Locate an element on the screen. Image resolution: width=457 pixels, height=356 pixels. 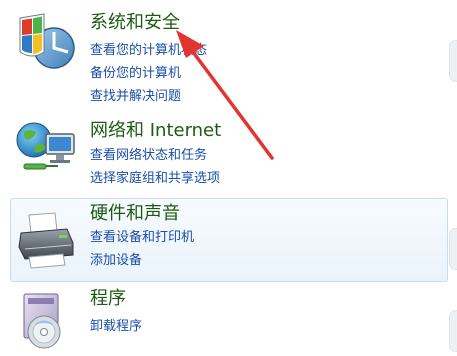
link-backup-computer: 备份您的计算机 is located at coordinates (135, 73).